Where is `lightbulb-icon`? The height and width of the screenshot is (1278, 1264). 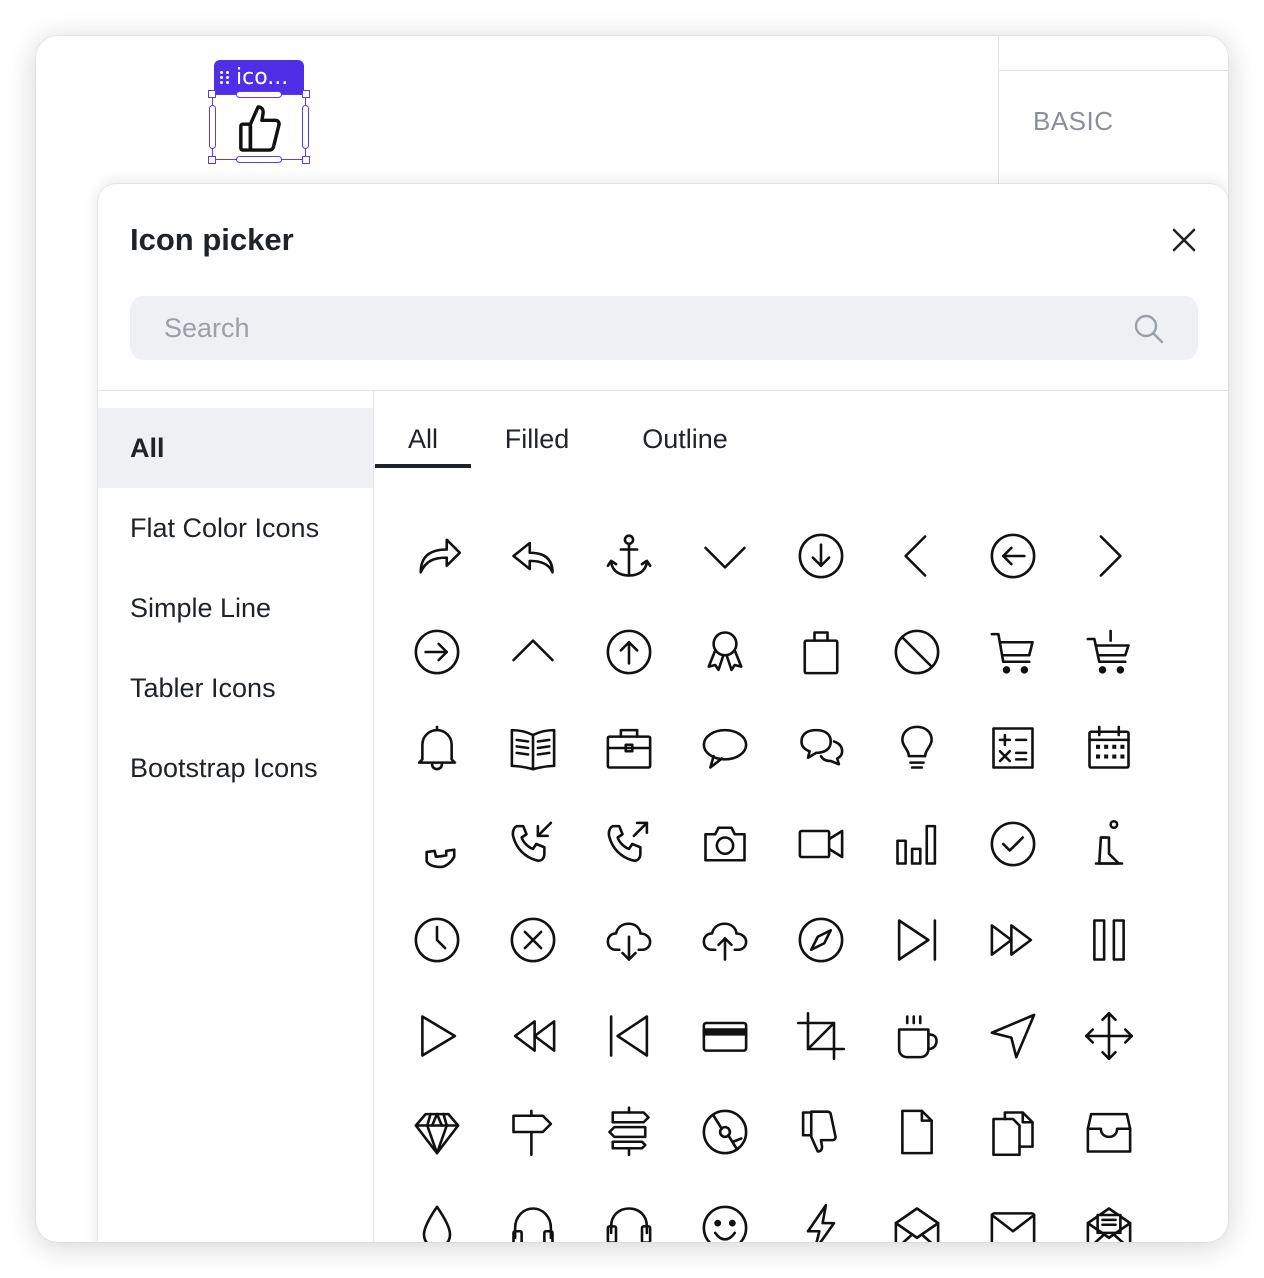
lightbulb-icon is located at coordinates (917, 747).